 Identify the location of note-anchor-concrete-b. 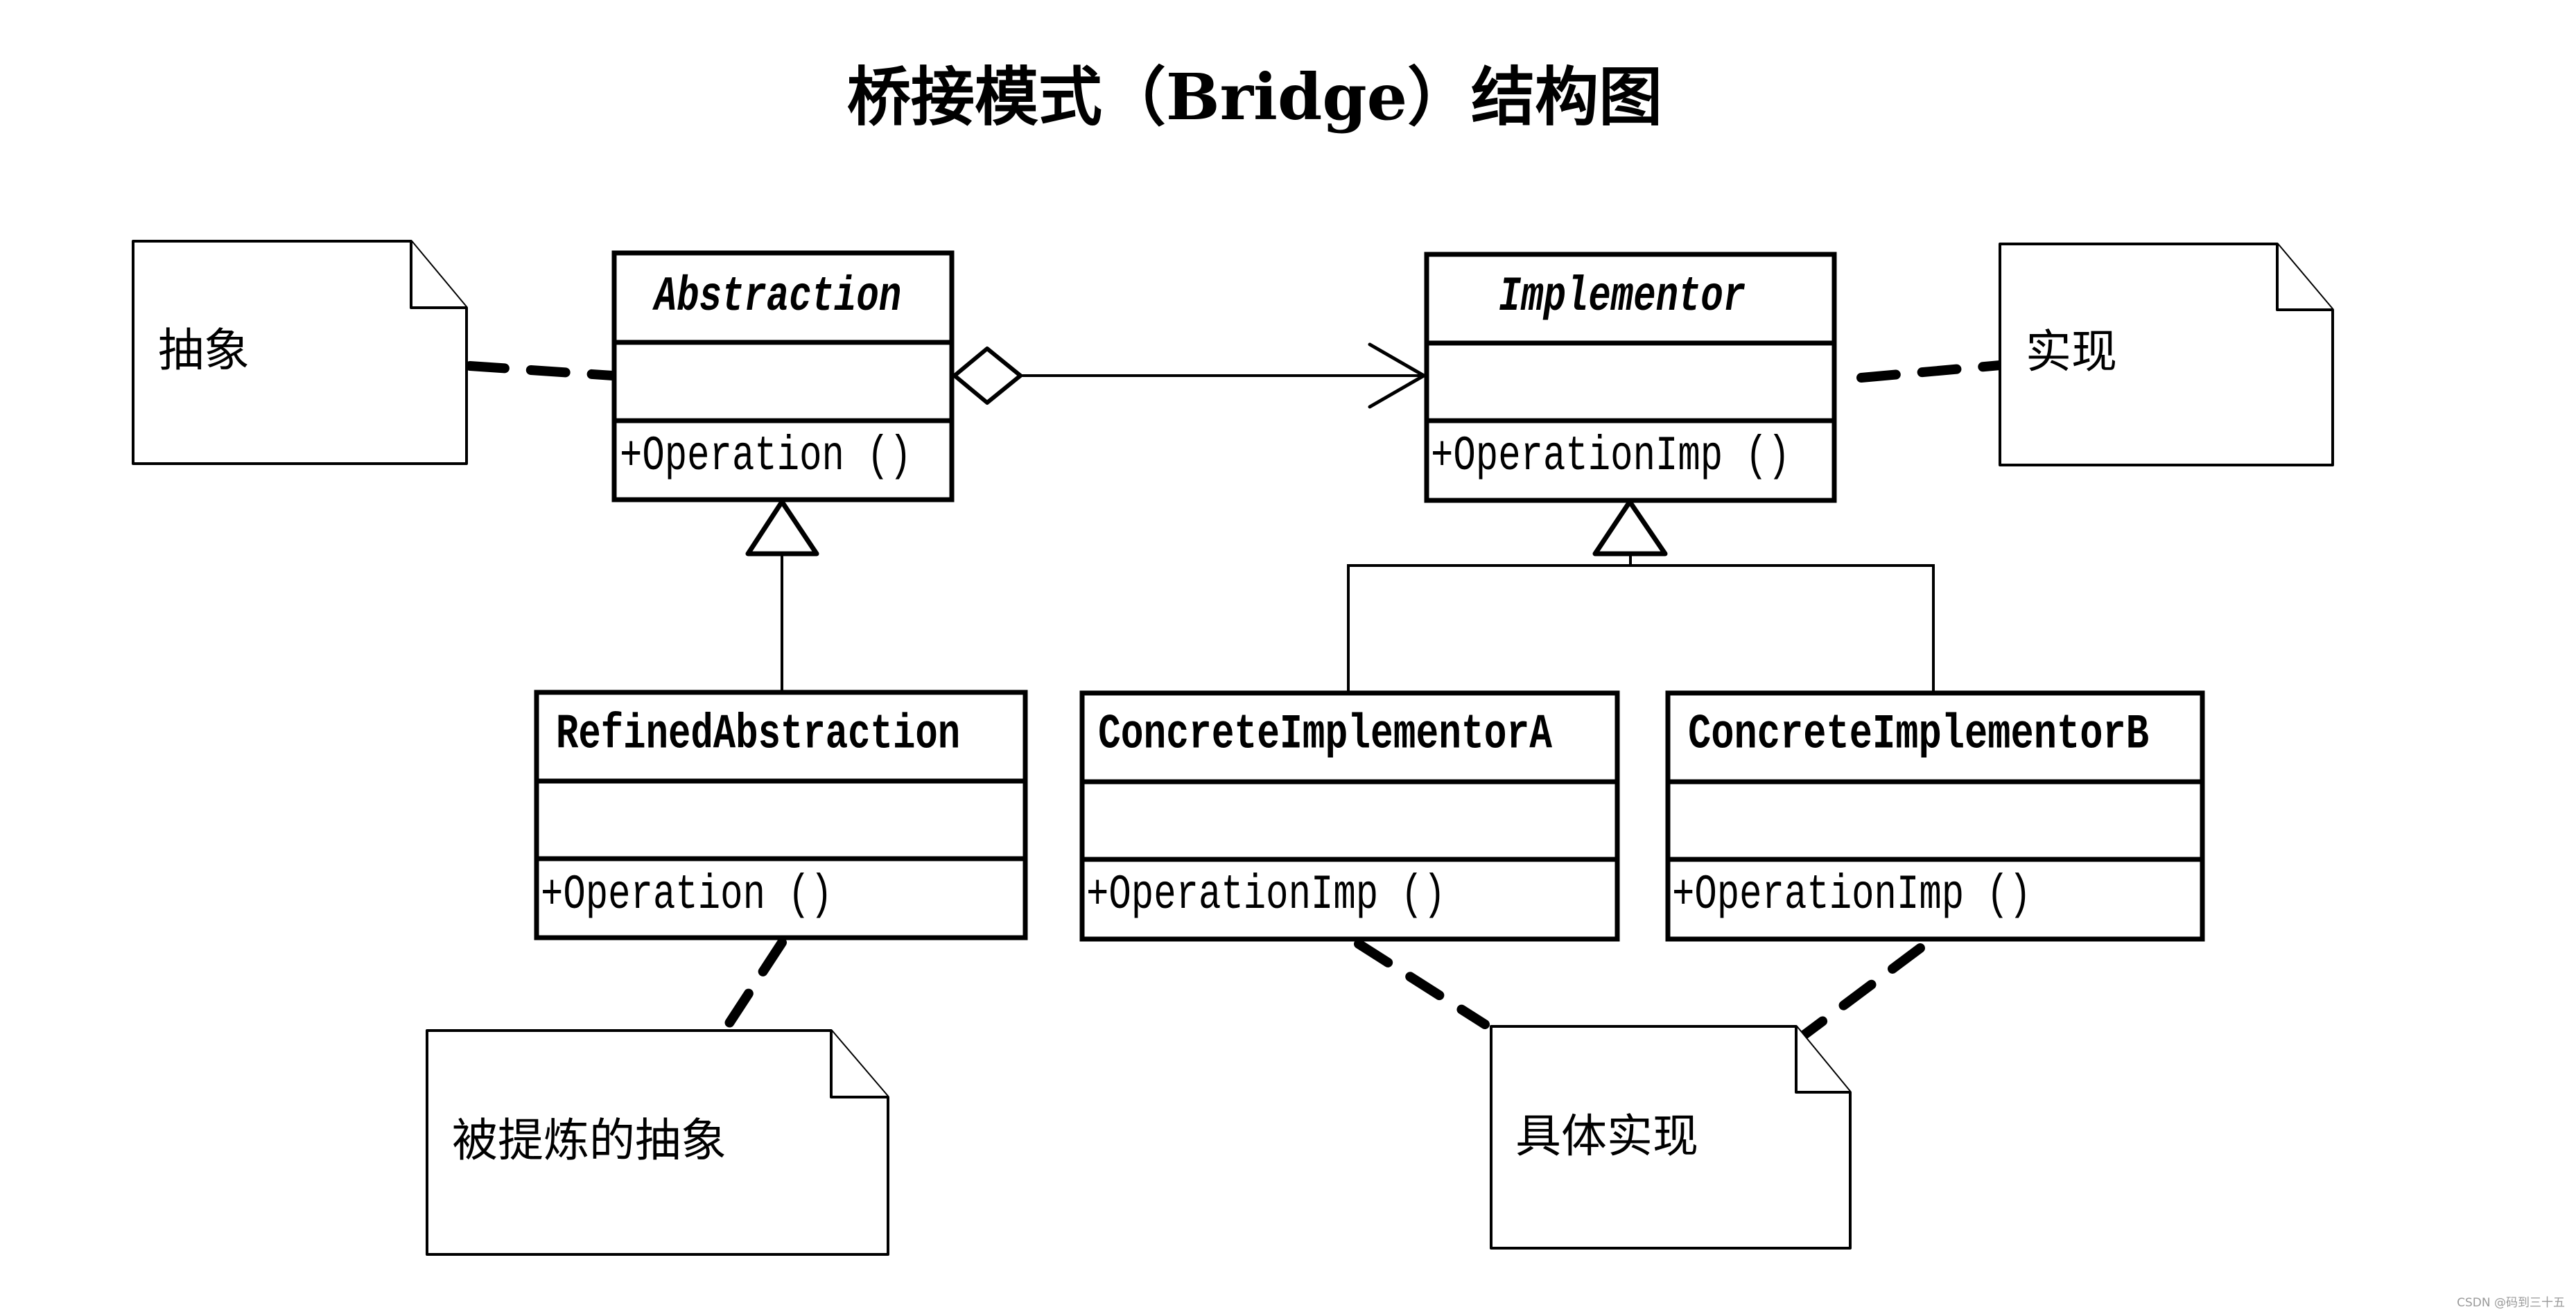
(1862, 991).